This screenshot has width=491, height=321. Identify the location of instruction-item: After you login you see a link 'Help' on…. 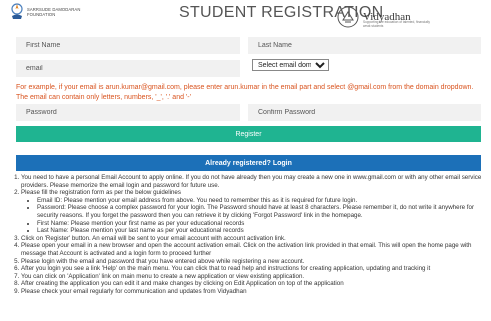
(253, 269).